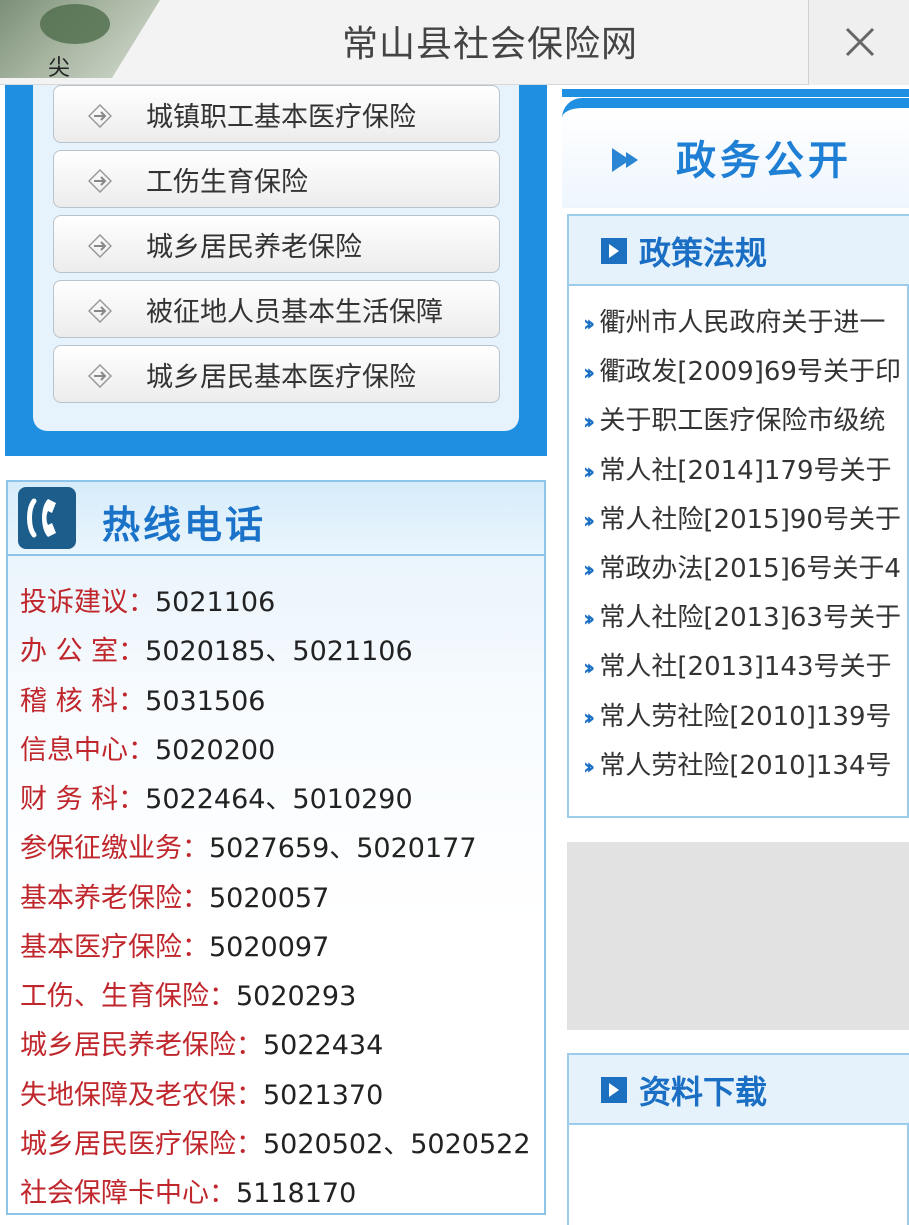 Image resolution: width=909 pixels, height=1225 pixels. I want to click on policy-link: ›› 关于职工医疗保险市级统, so click(746, 424).